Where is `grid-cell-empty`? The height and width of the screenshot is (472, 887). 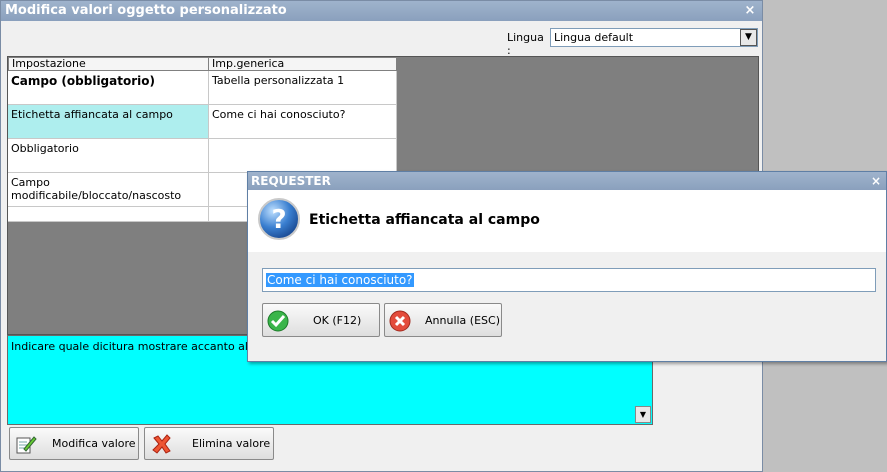
grid-cell-empty is located at coordinates (108, 214).